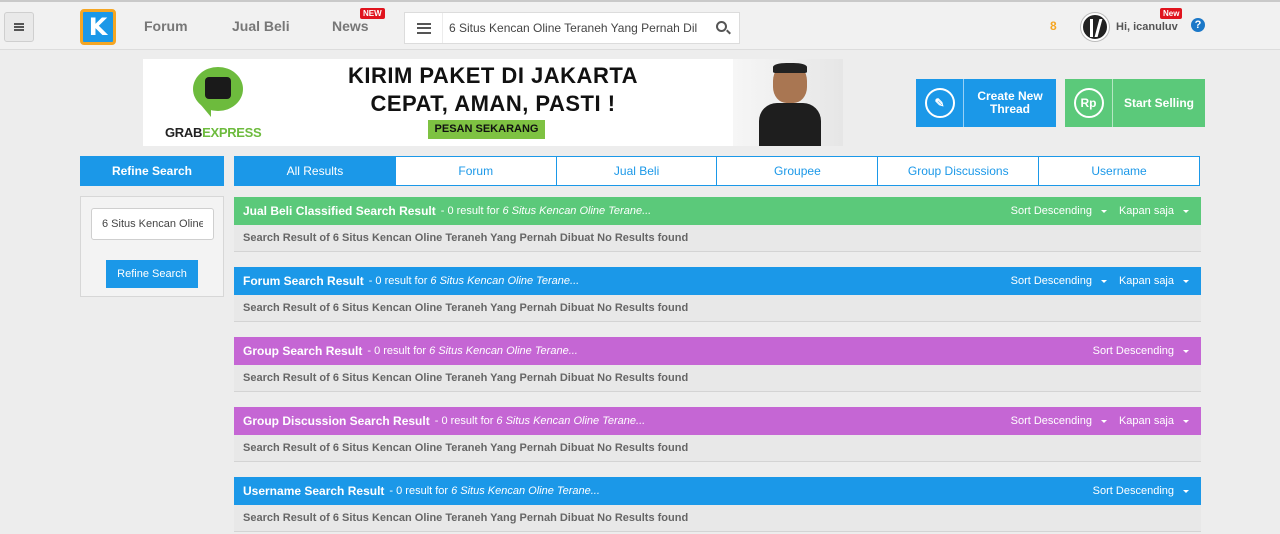 The width and height of the screenshot is (1280, 534). I want to click on create-thread-label-1: Create New, so click(1010, 96).